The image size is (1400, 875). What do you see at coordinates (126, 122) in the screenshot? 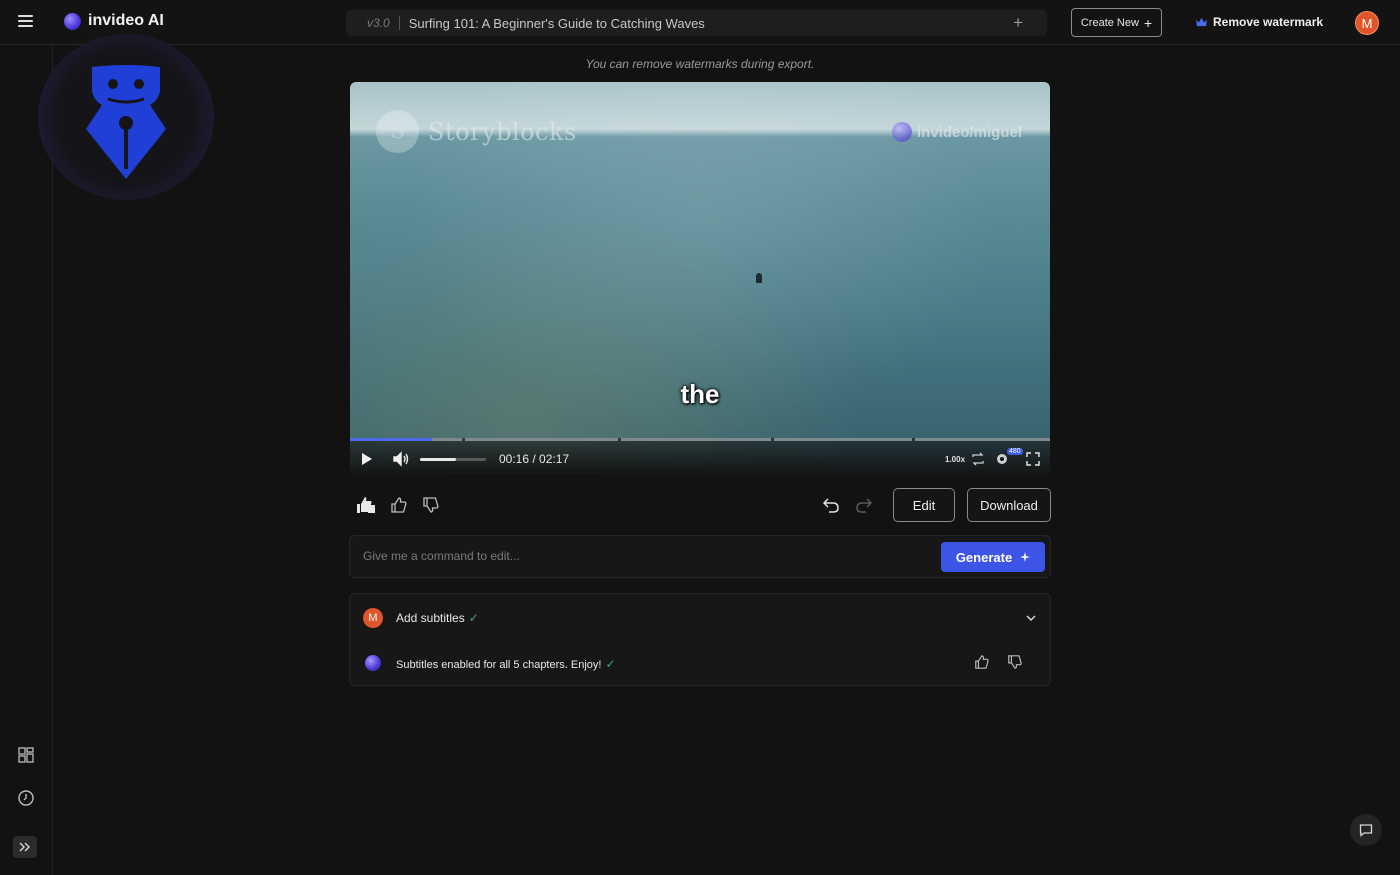
I see `pen-nib-icon` at bounding box center [126, 122].